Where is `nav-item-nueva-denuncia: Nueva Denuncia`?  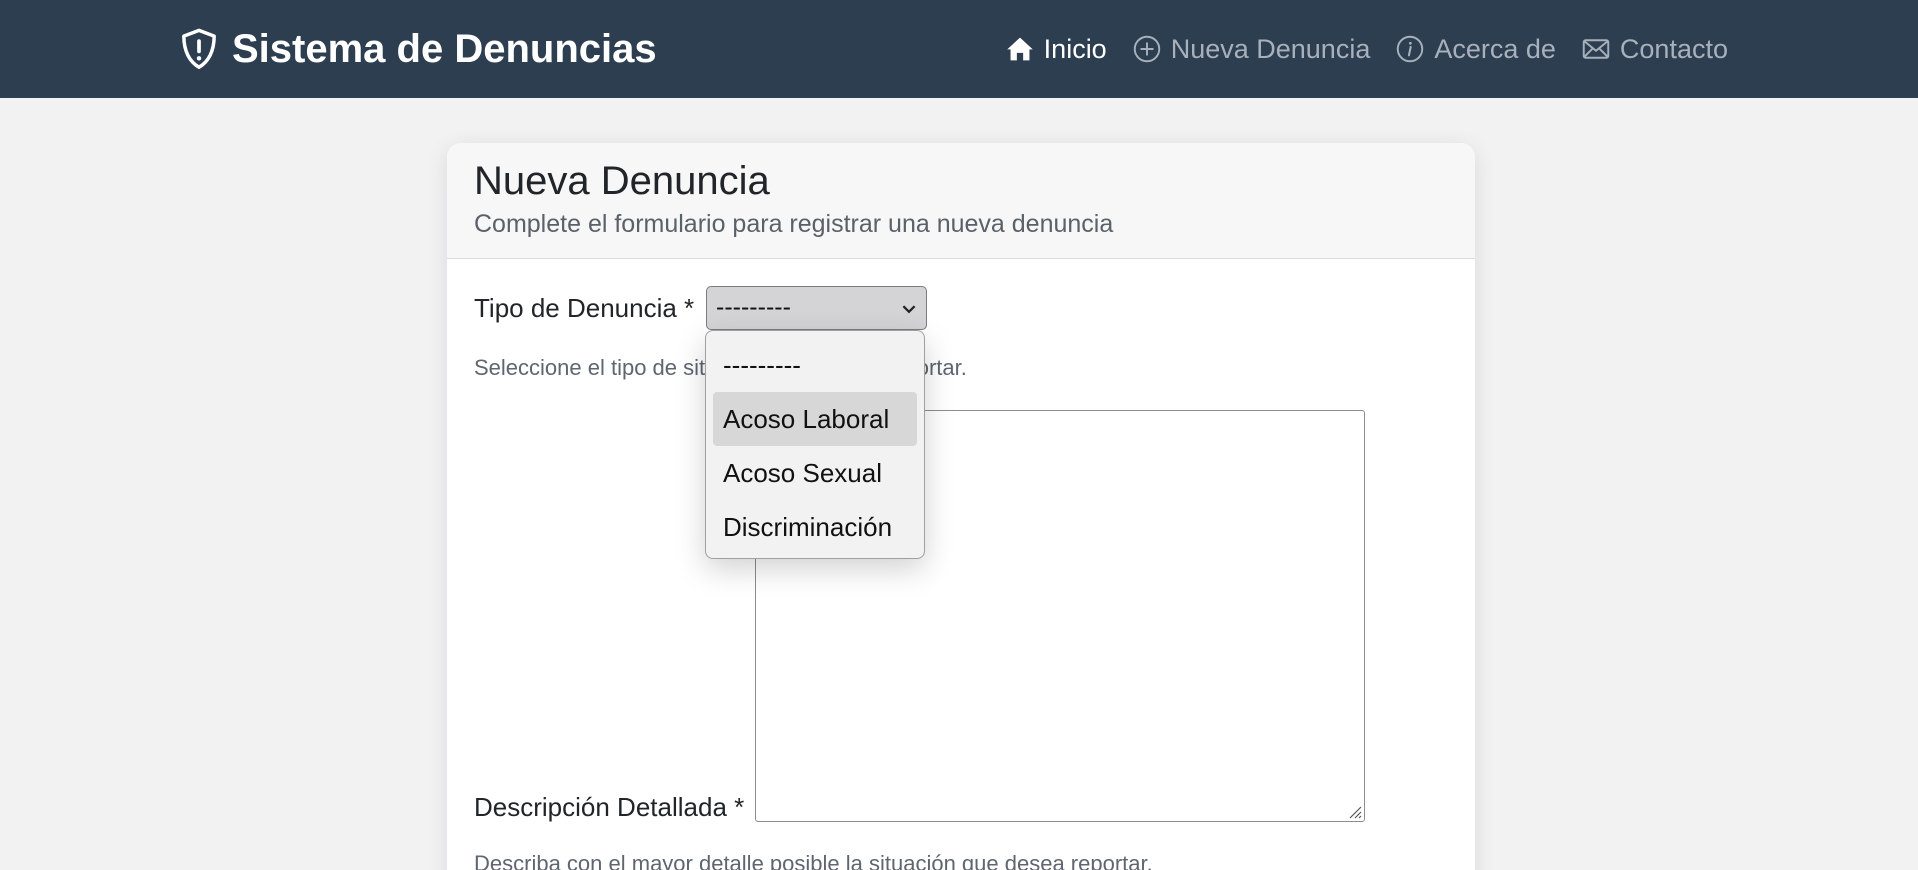
nav-item-nueva-denuncia: Nueva Denuncia is located at coordinates (1252, 49).